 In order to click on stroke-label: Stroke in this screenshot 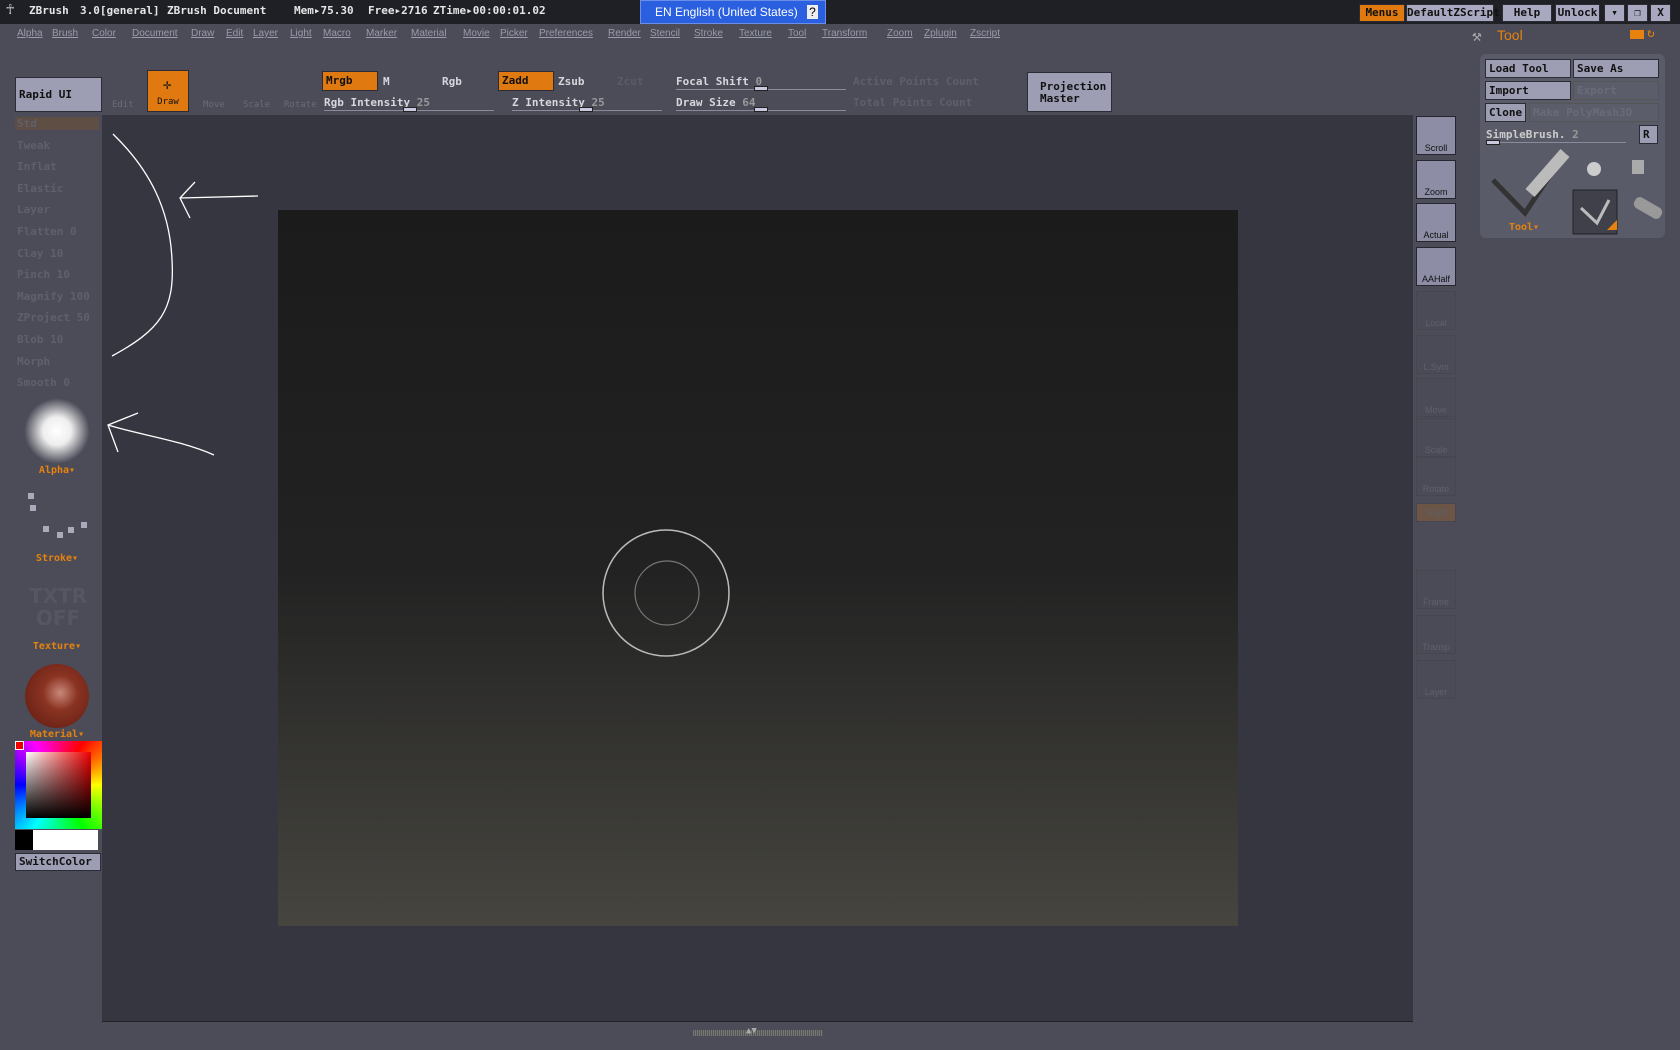, I will do `click(54, 558)`.